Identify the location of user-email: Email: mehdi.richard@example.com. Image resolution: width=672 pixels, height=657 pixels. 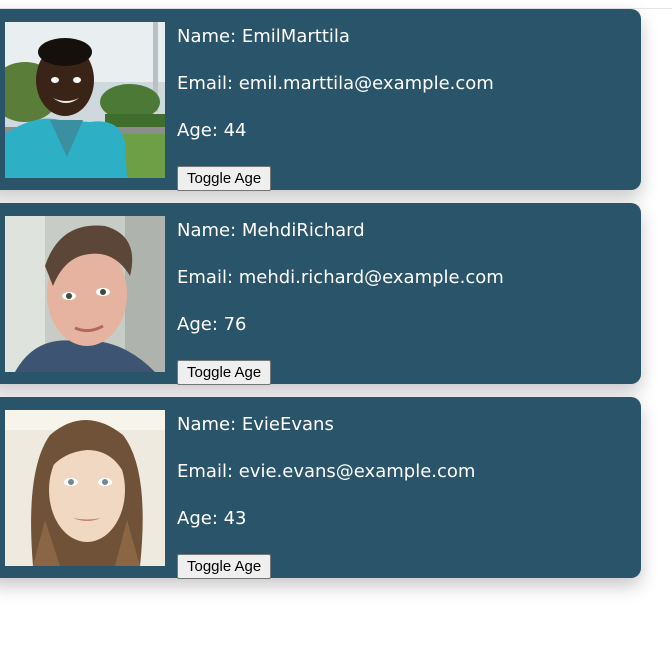
(340, 277).